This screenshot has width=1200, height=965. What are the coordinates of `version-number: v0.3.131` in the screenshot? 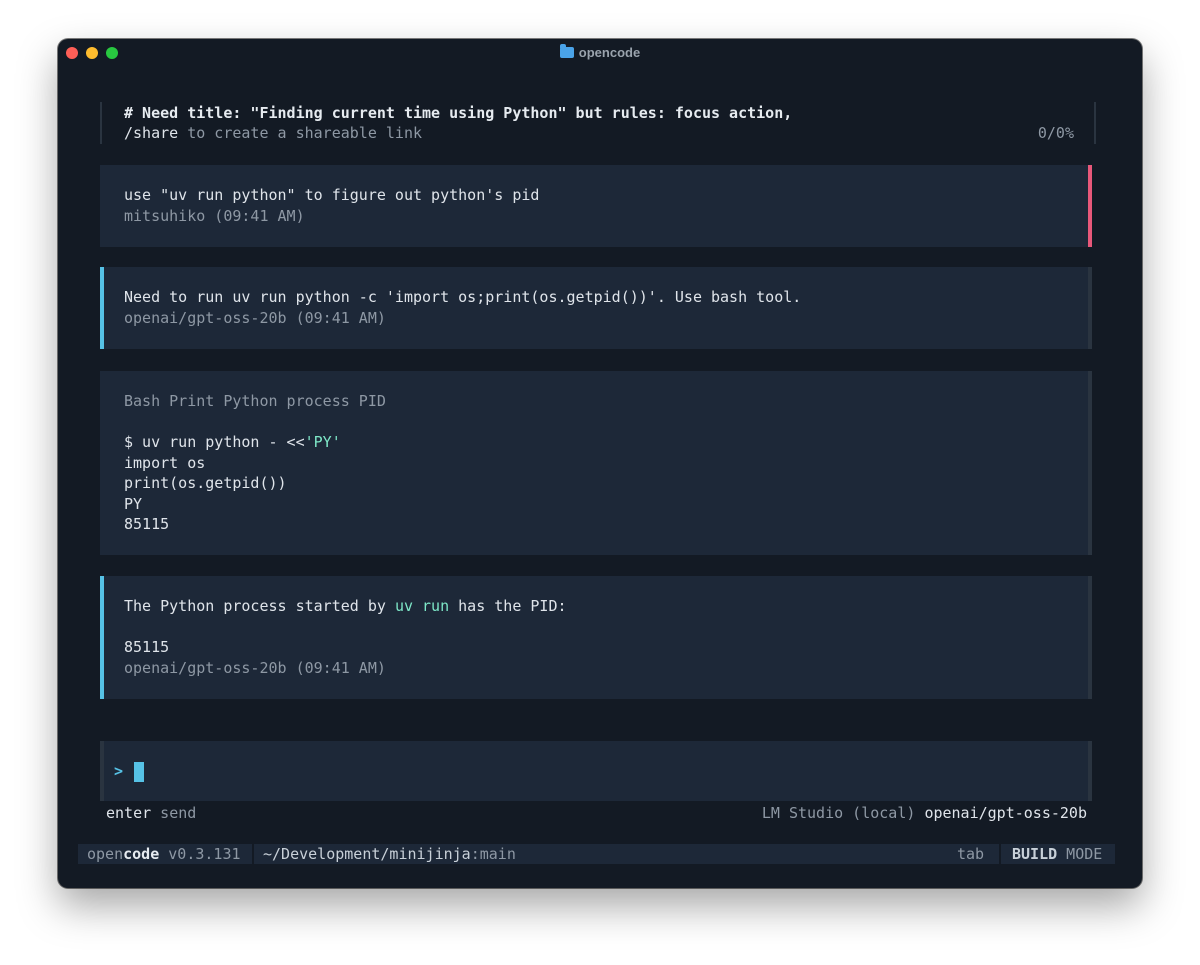 It's located at (200, 854).